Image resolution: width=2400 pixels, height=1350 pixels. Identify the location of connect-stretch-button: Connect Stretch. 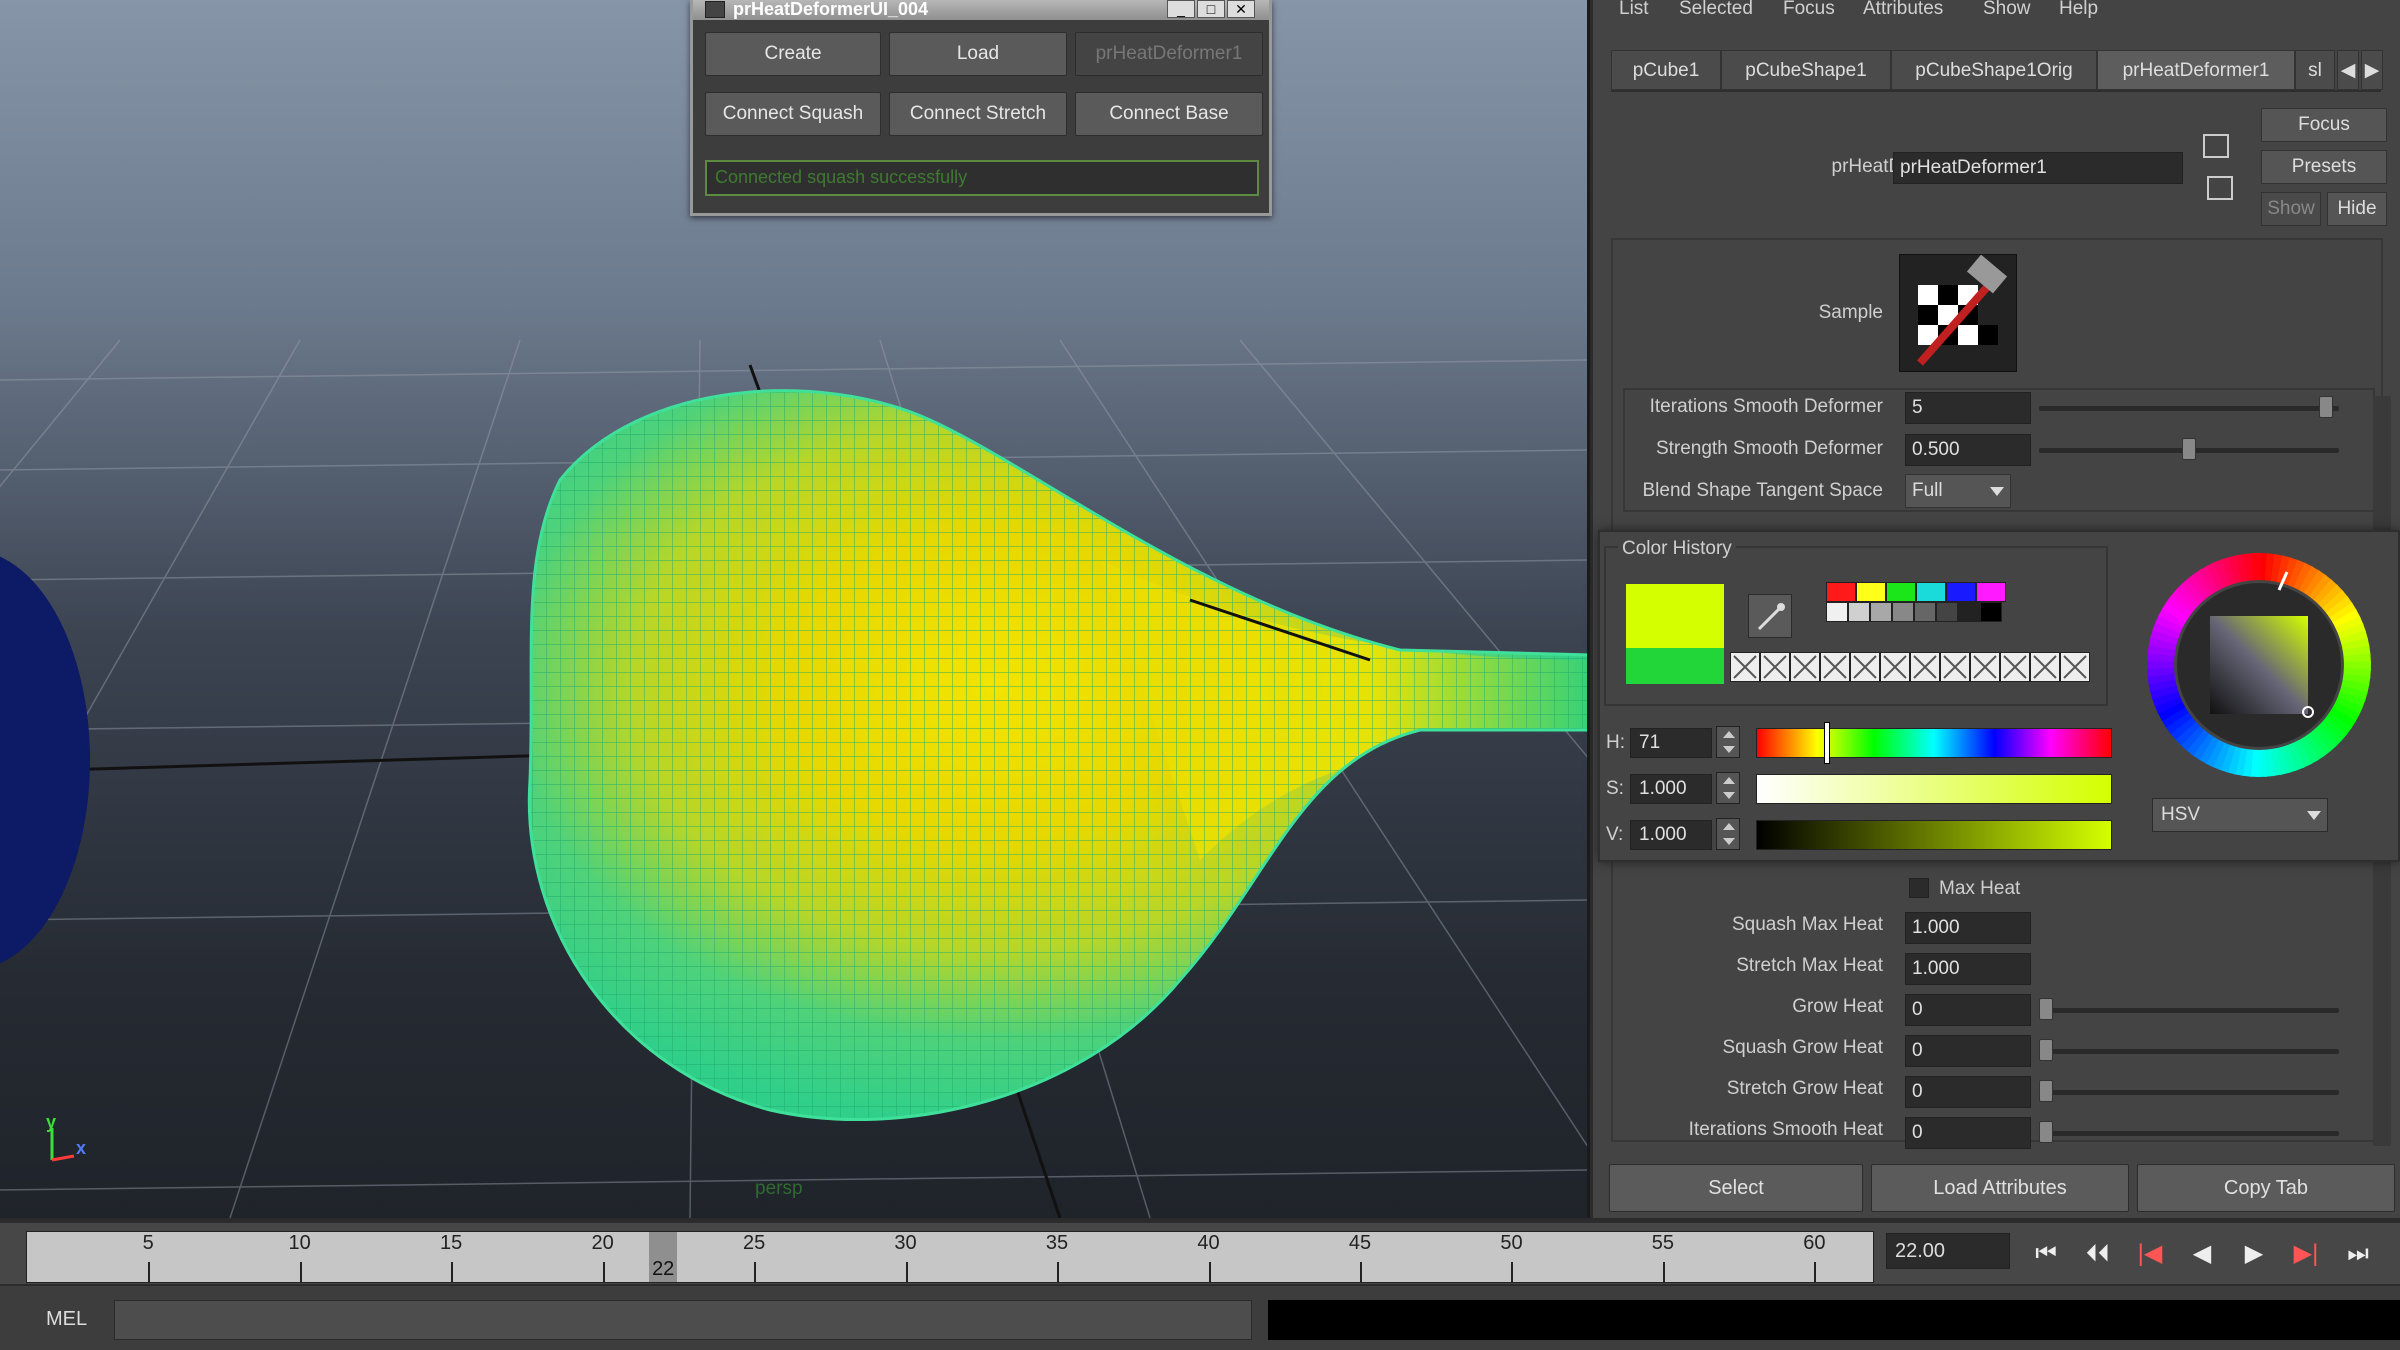
(978, 114).